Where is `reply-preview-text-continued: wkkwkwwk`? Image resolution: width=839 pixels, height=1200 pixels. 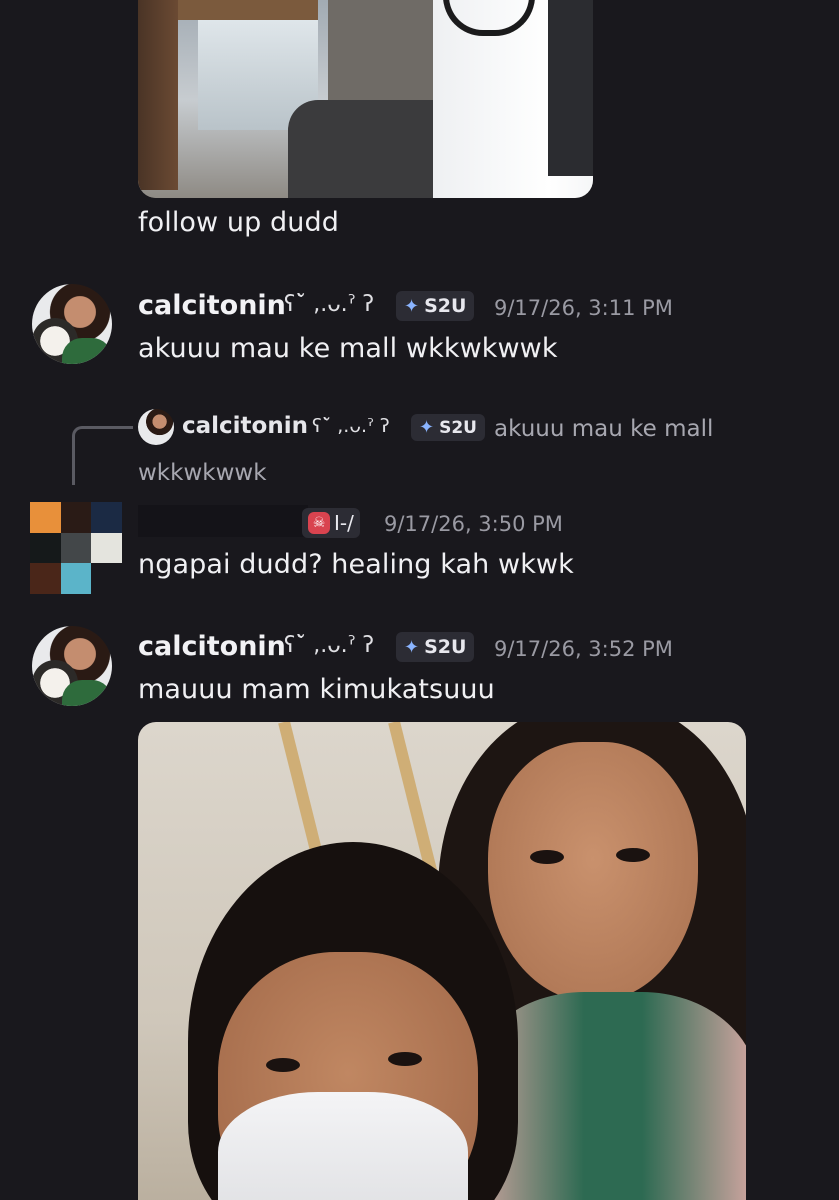 reply-preview-text-continued: wkkwkwwk is located at coordinates (202, 473).